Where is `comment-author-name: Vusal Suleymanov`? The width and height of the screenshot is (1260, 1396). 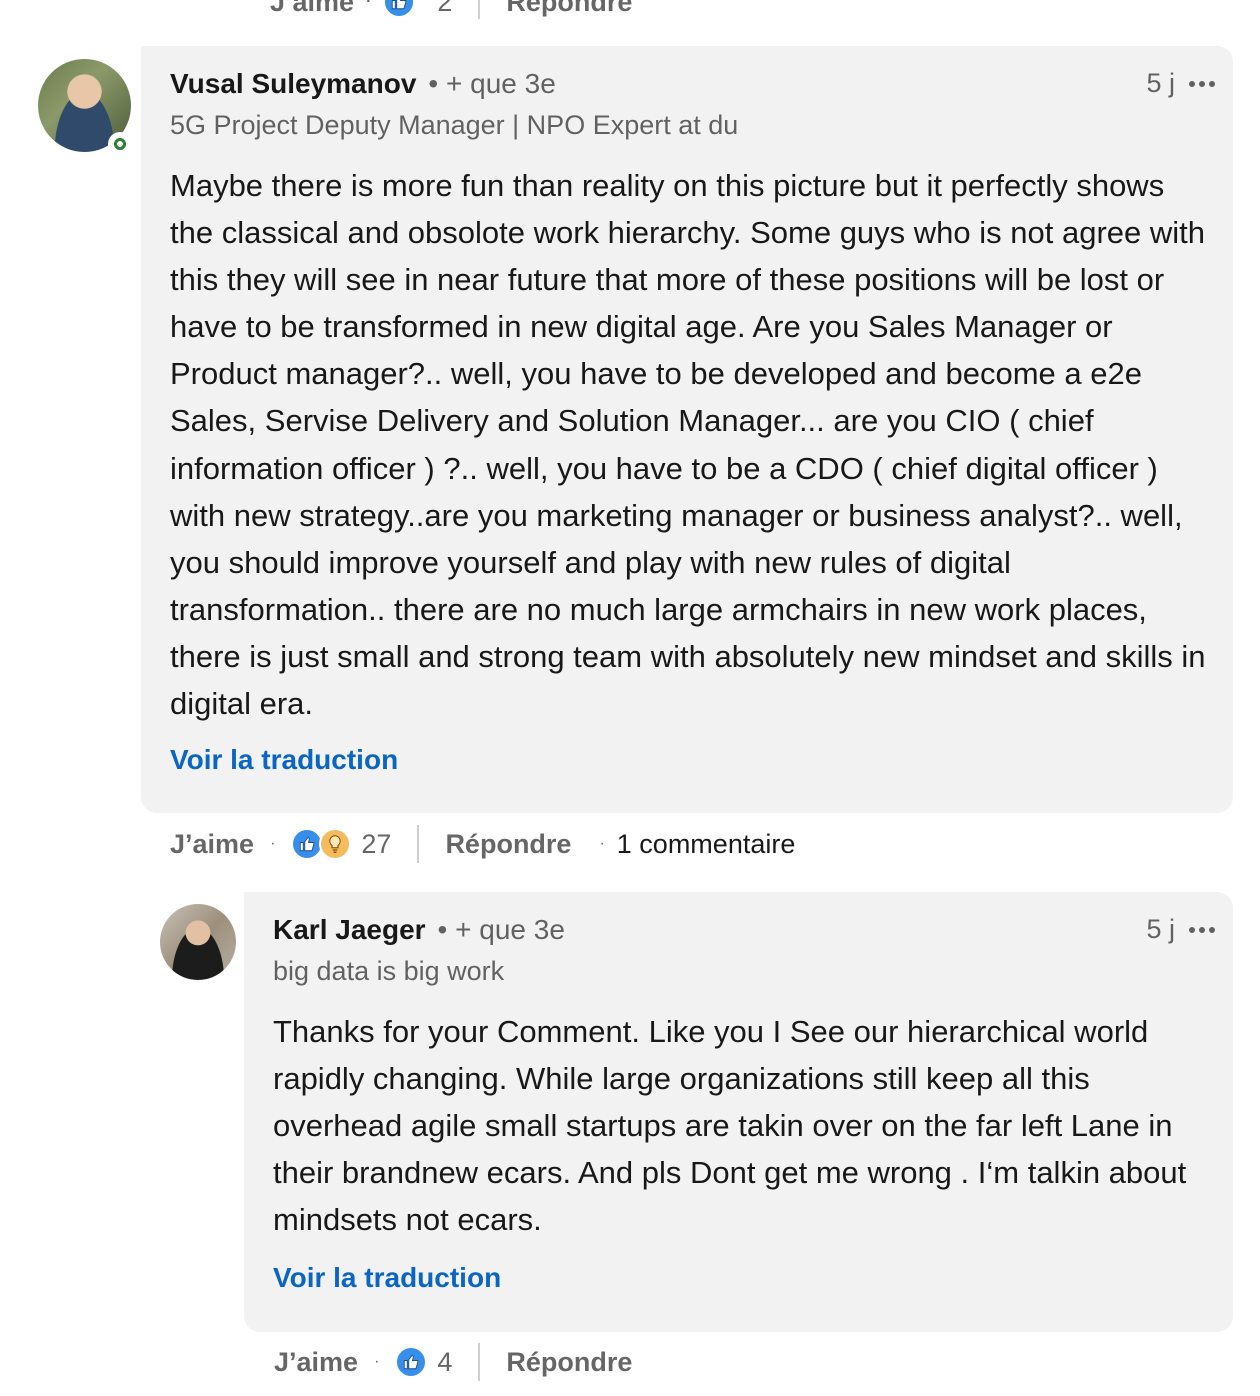 comment-author-name: Vusal Suleymanov is located at coordinates (293, 84).